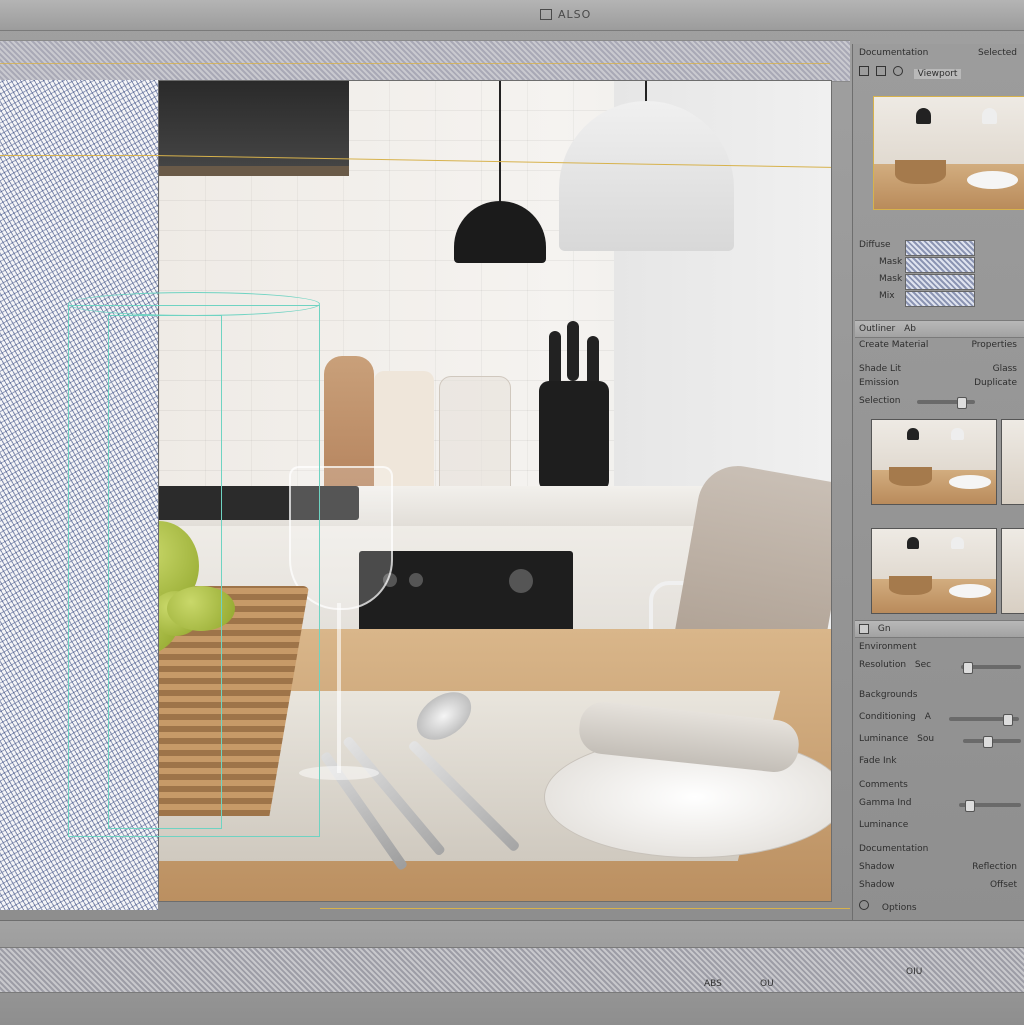  I want to click on timeline-label: OU, so click(767, 984).